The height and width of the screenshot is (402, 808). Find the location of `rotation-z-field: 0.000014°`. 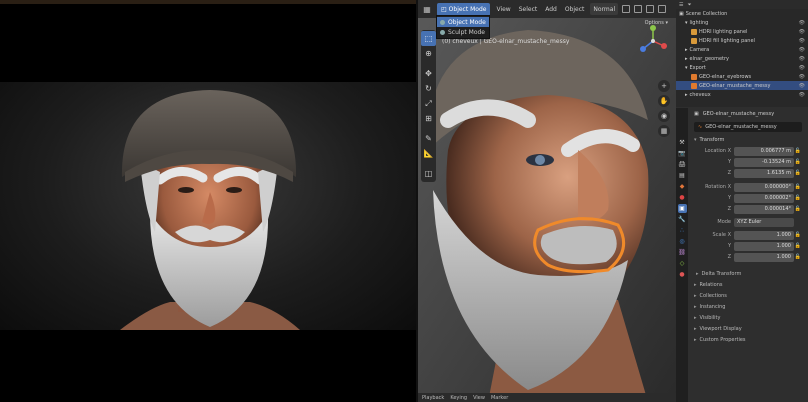

rotation-z-field: 0.000014° is located at coordinates (764, 209).